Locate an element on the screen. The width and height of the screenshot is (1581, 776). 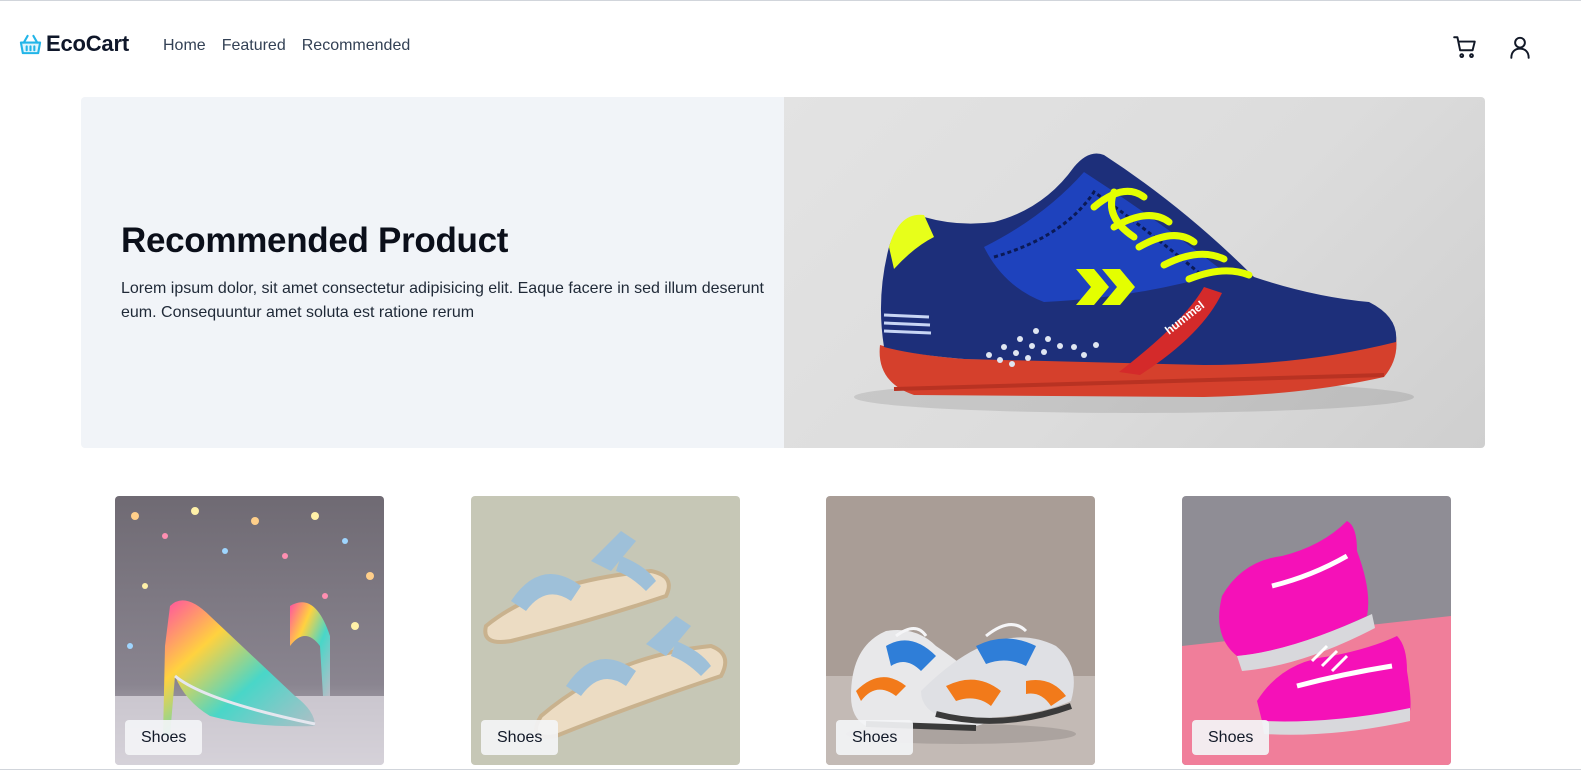
brand-name: EcoCart is located at coordinates (87, 43).